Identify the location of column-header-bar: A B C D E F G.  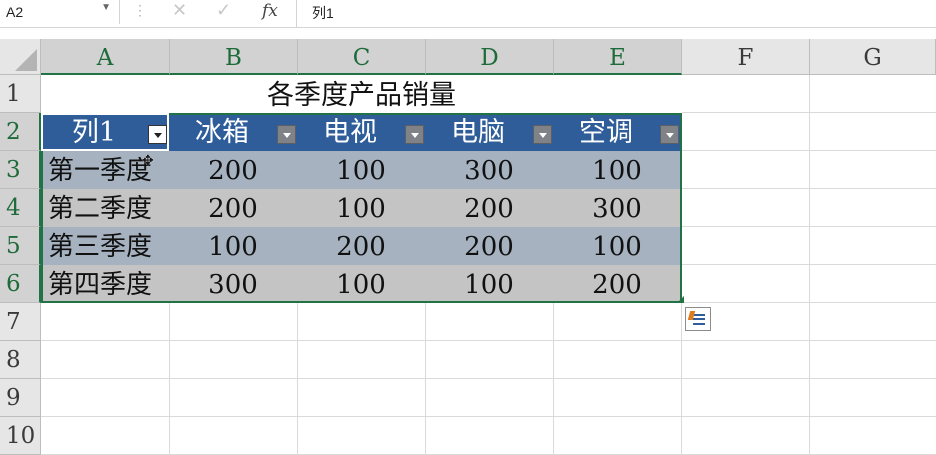
(468, 57).